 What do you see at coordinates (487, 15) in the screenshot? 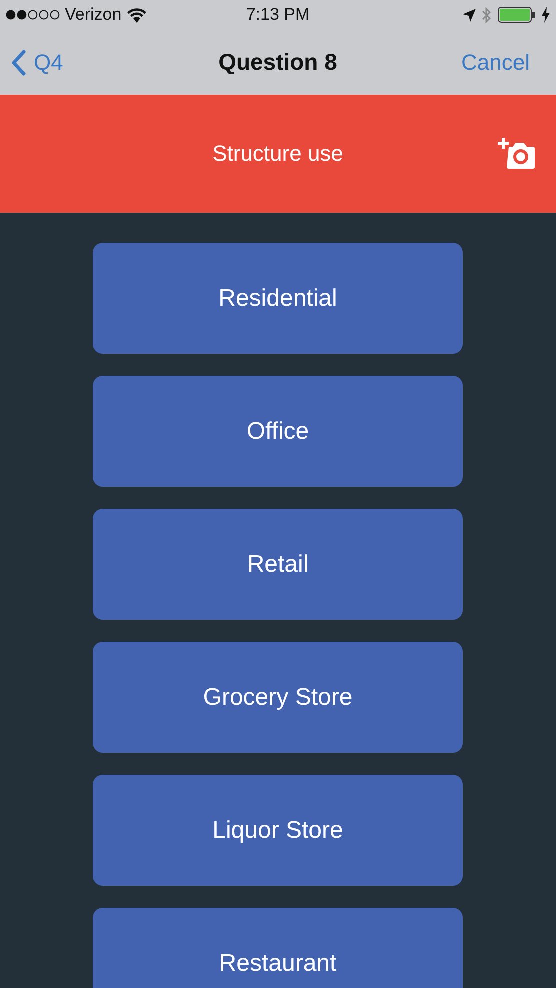
I see `bluetooth-icon` at bounding box center [487, 15].